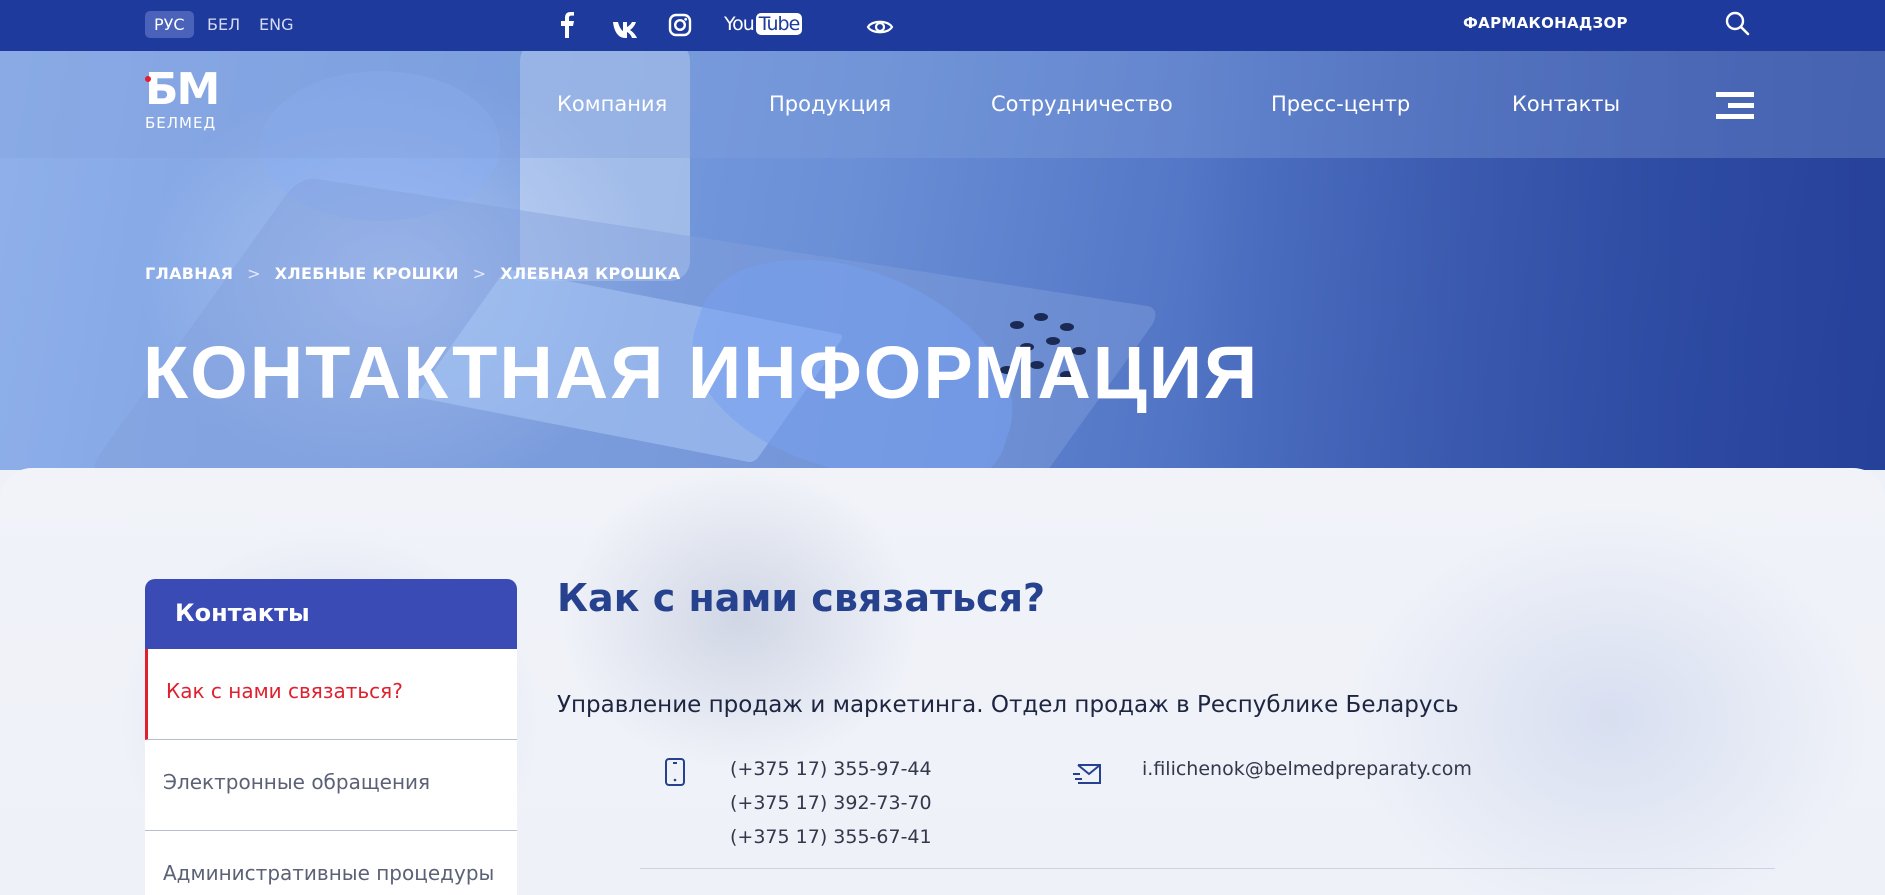 The width and height of the screenshot is (1885, 895). What do you see at coordinates (182, 89) in the screenshot?
I see `logo-mark: БМ` at bounding box center [182, 89].